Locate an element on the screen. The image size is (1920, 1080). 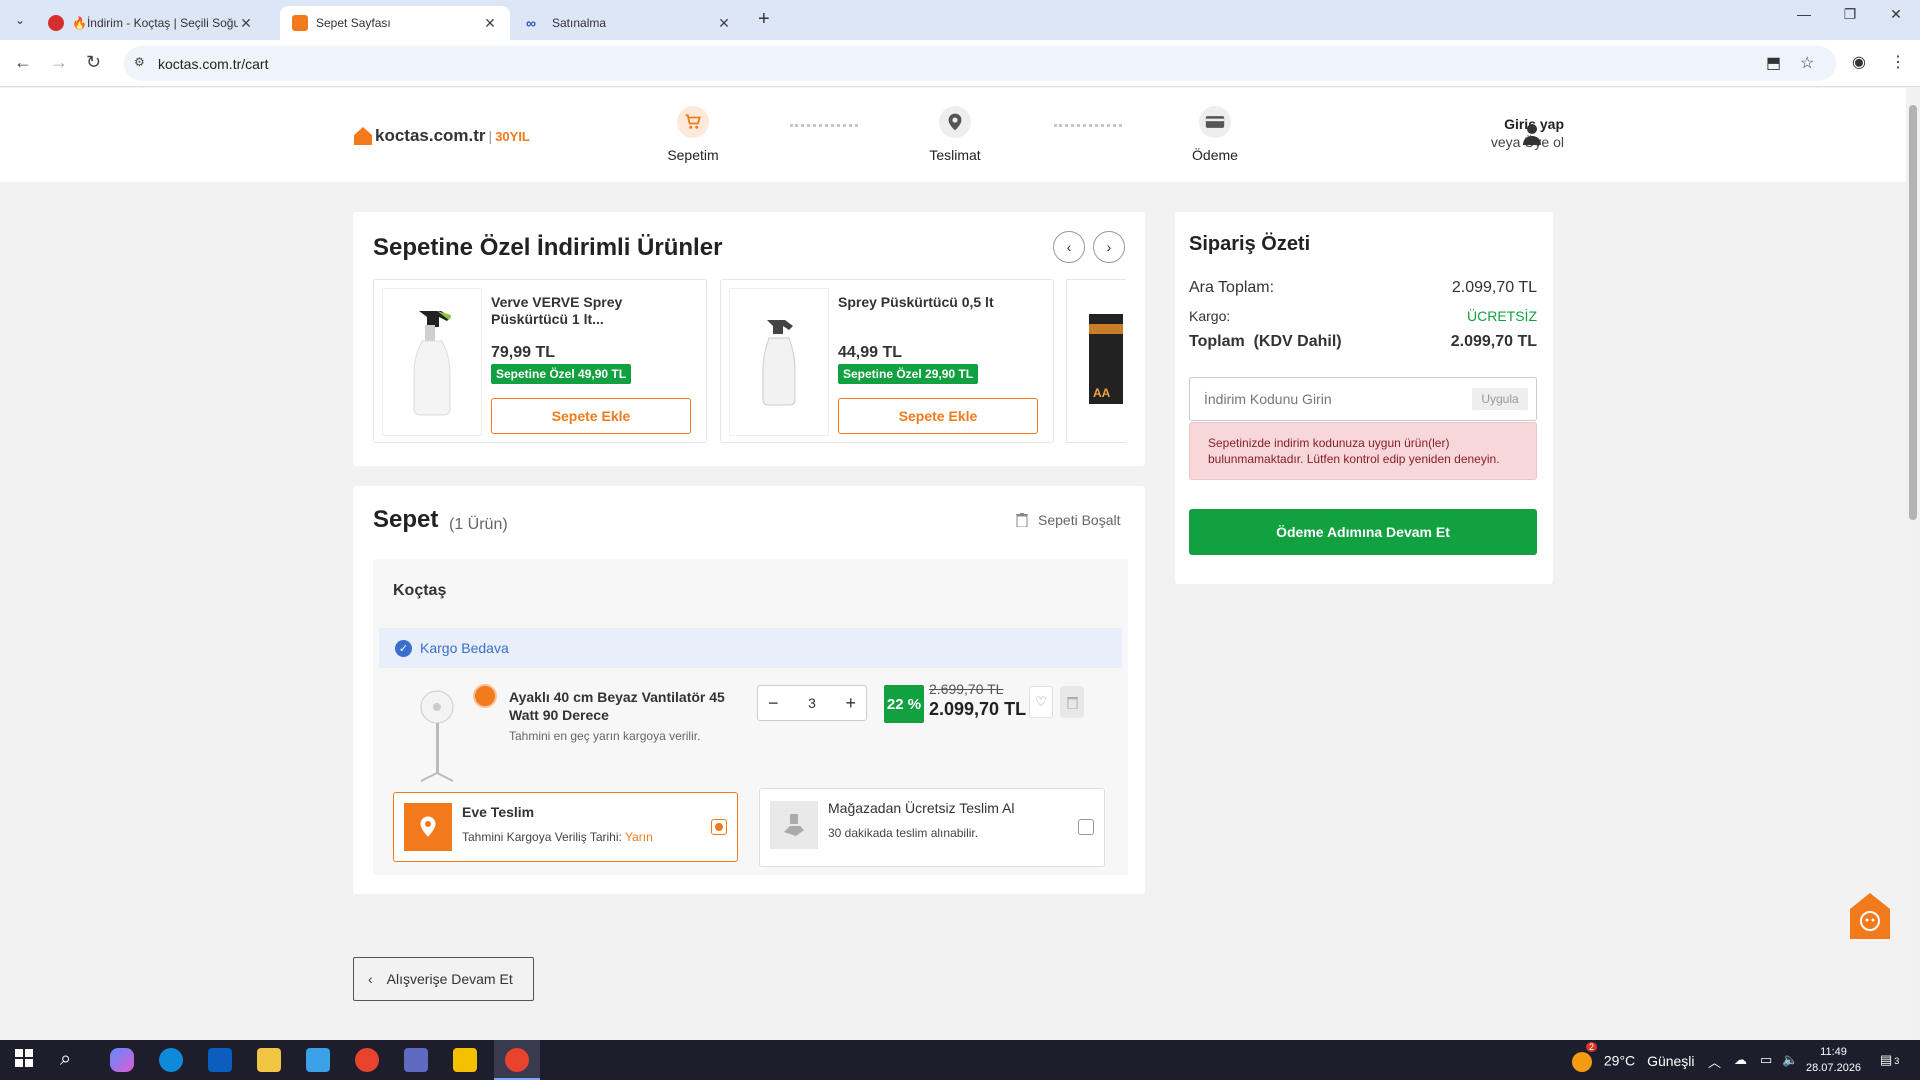
page-scrollbar is located at coordinates (1913, 564).